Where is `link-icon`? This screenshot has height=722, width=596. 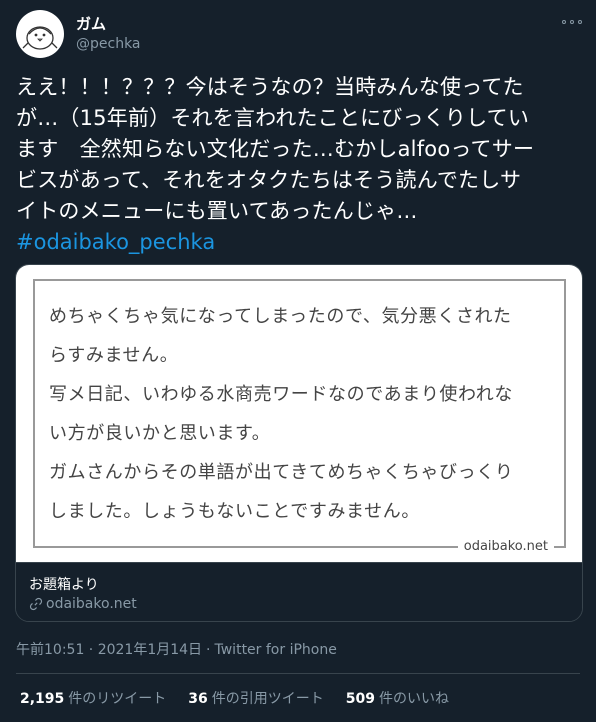 link-icon is located at coordinates (36, 604).